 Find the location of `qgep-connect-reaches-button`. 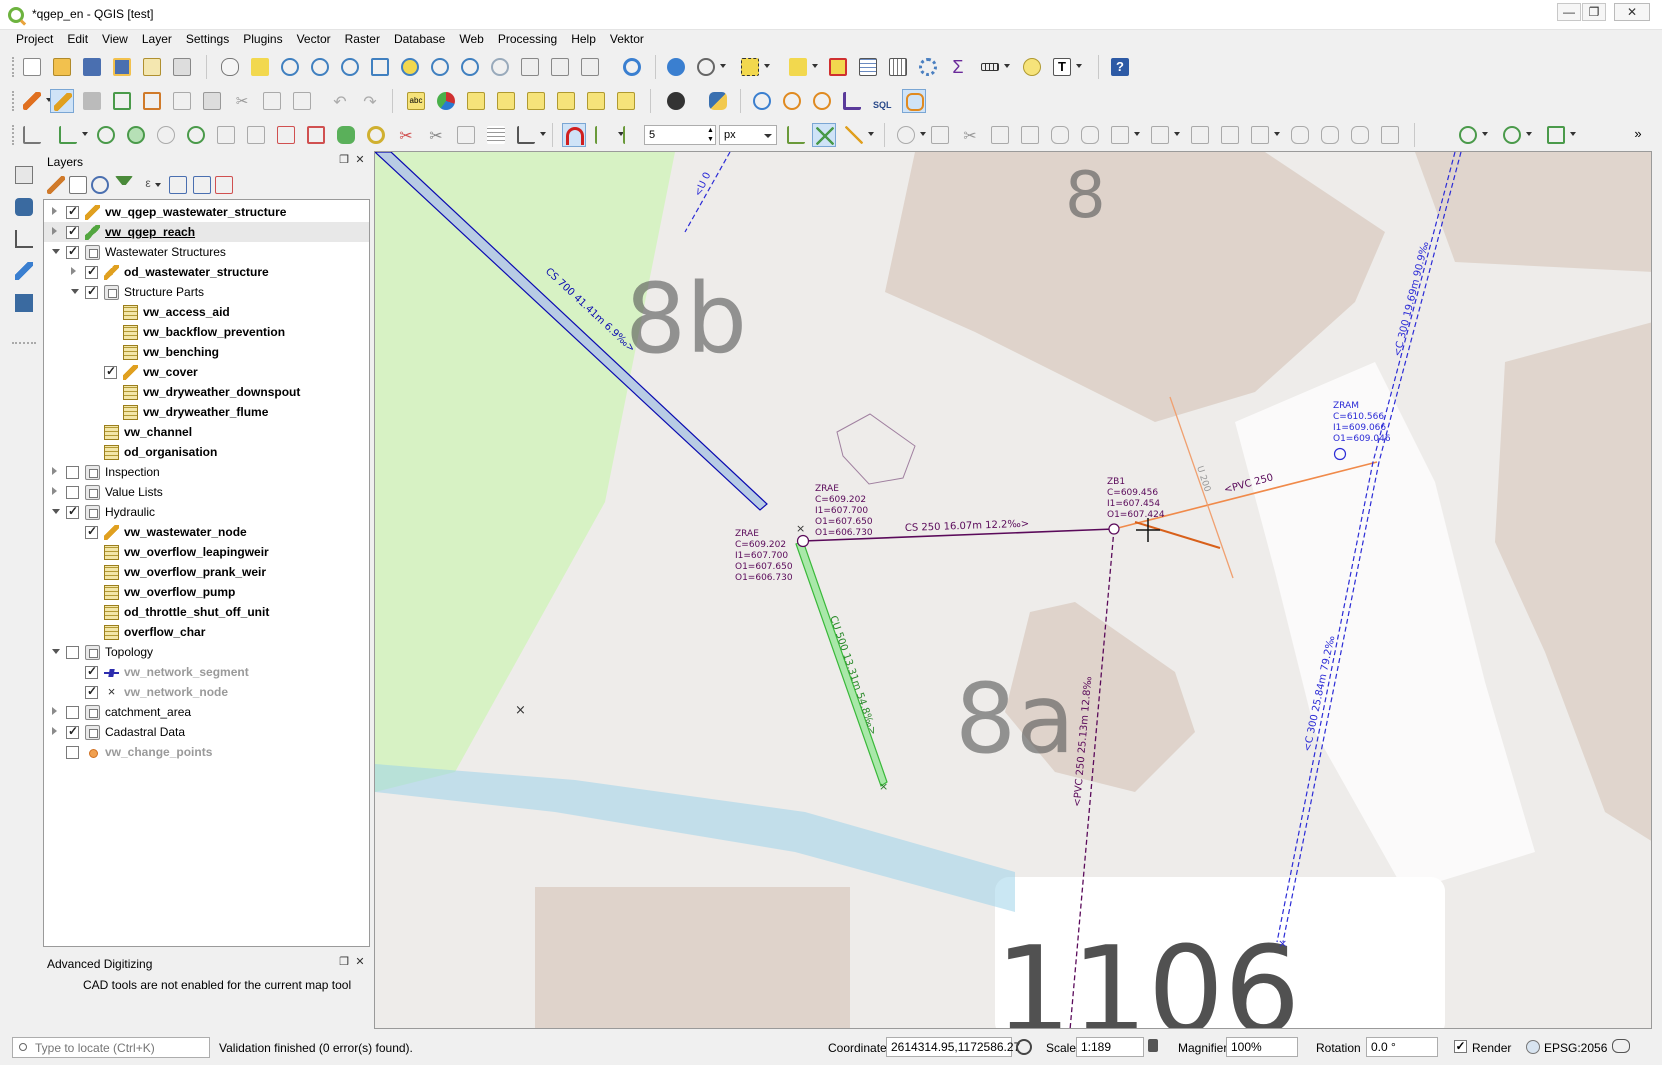

qgep-connect-reaches-button is located at coordinates (914, 101).